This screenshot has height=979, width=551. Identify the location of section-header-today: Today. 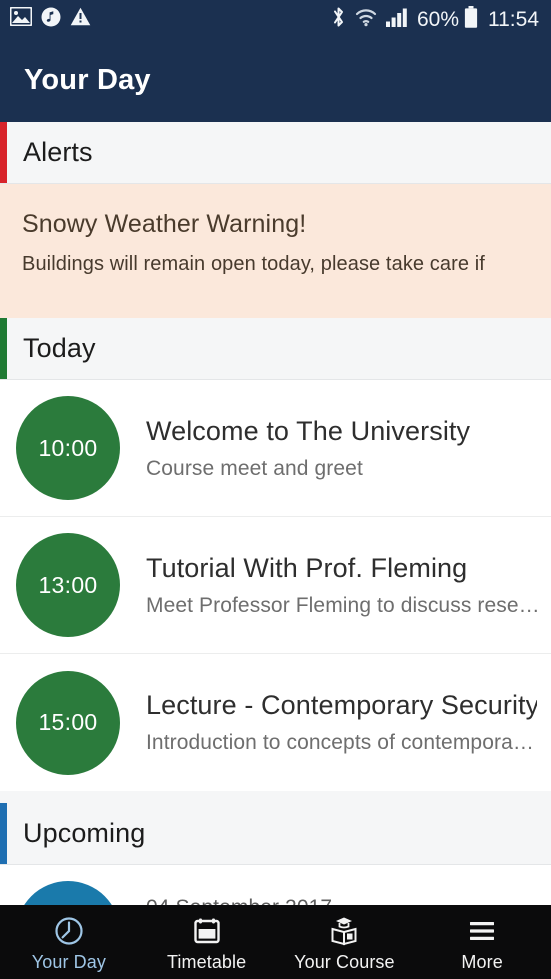
(275, 349).